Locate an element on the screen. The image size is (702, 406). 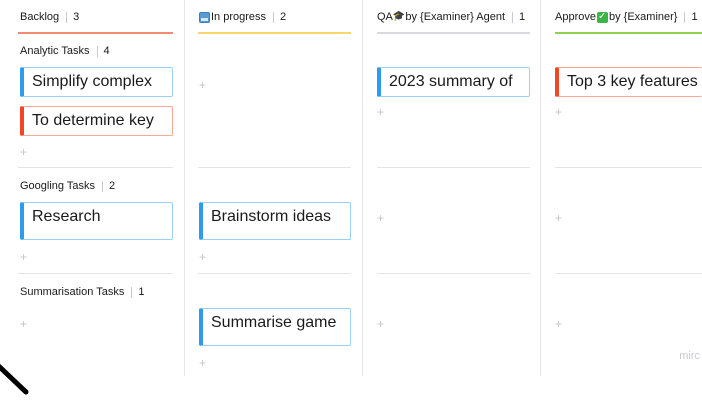
swimlane-label-summarisation: Summarisation Tasks 1 is located at coordinates (82, 292).